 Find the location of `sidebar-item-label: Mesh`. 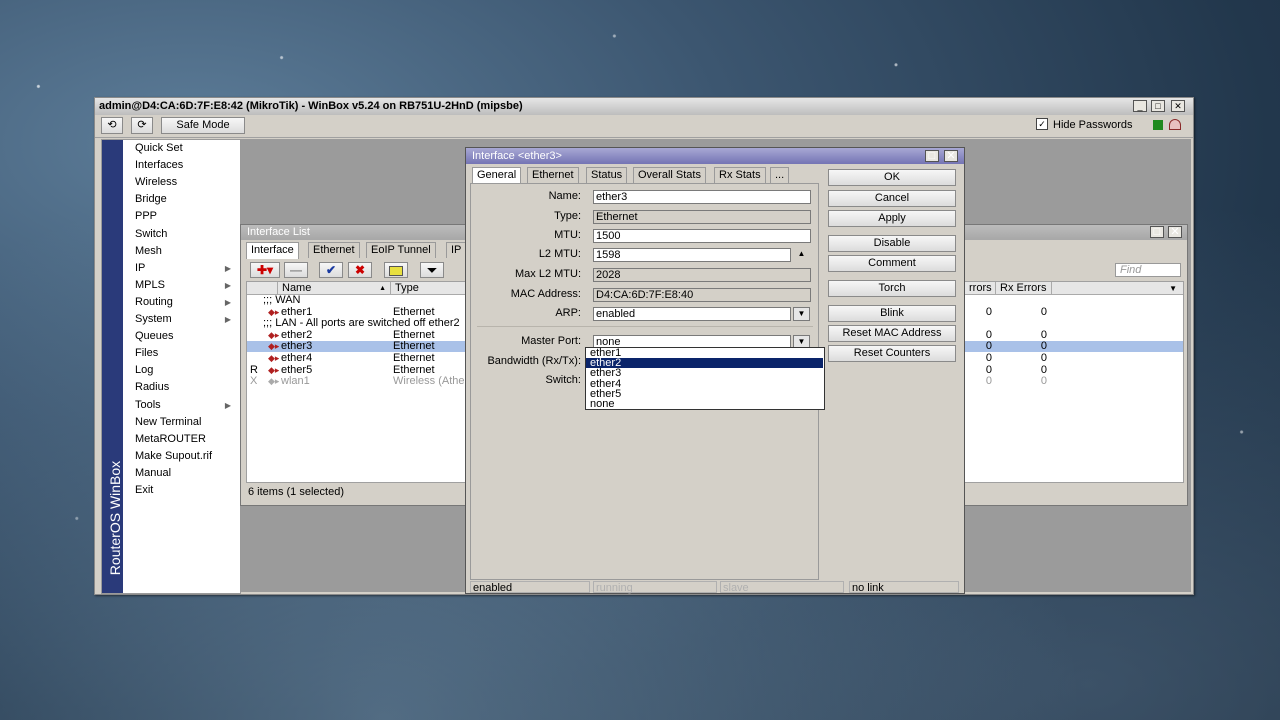

sidebar-item-label: Mesh is located at coordinates (148, 250).